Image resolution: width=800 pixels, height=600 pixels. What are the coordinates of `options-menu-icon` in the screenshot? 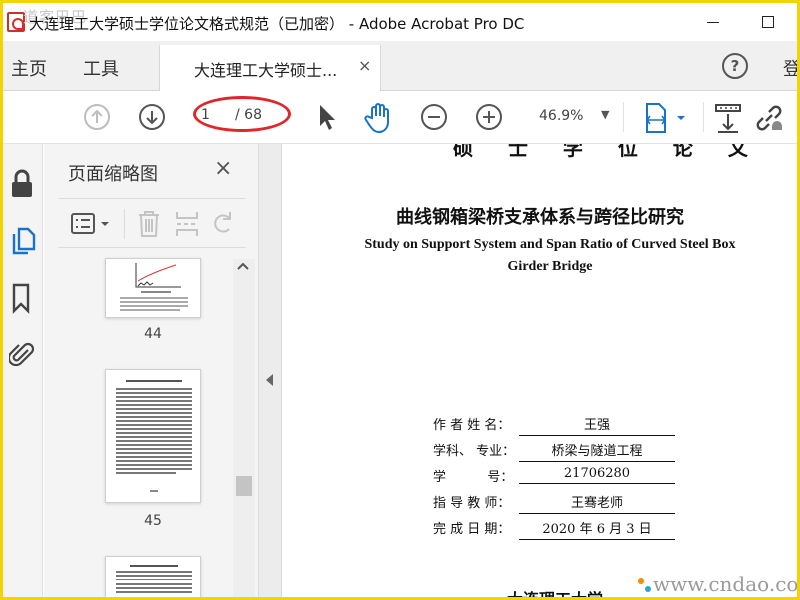 It's located at (90, 223).